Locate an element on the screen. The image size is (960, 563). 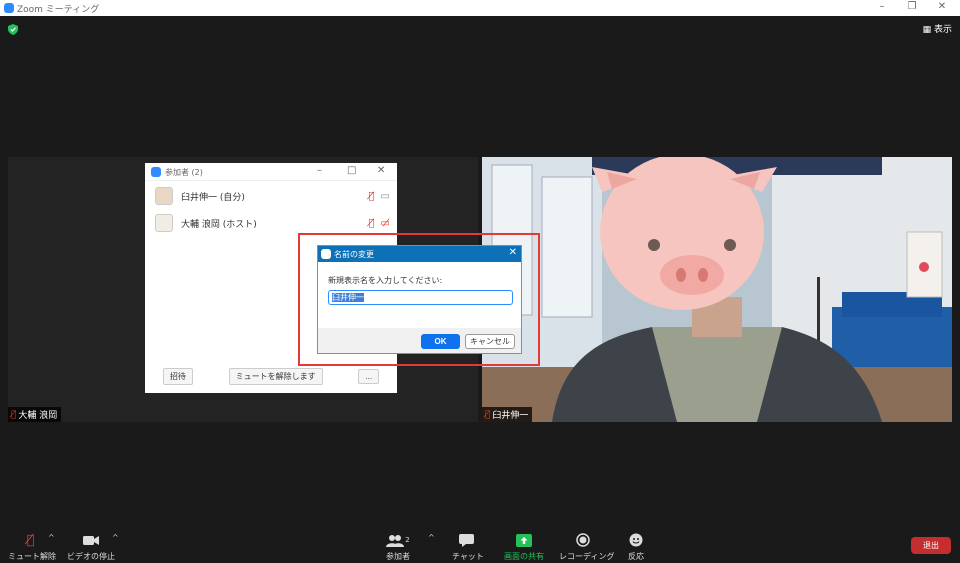
window-title: Zoom ミーティング is located at coordinates (58, 10).